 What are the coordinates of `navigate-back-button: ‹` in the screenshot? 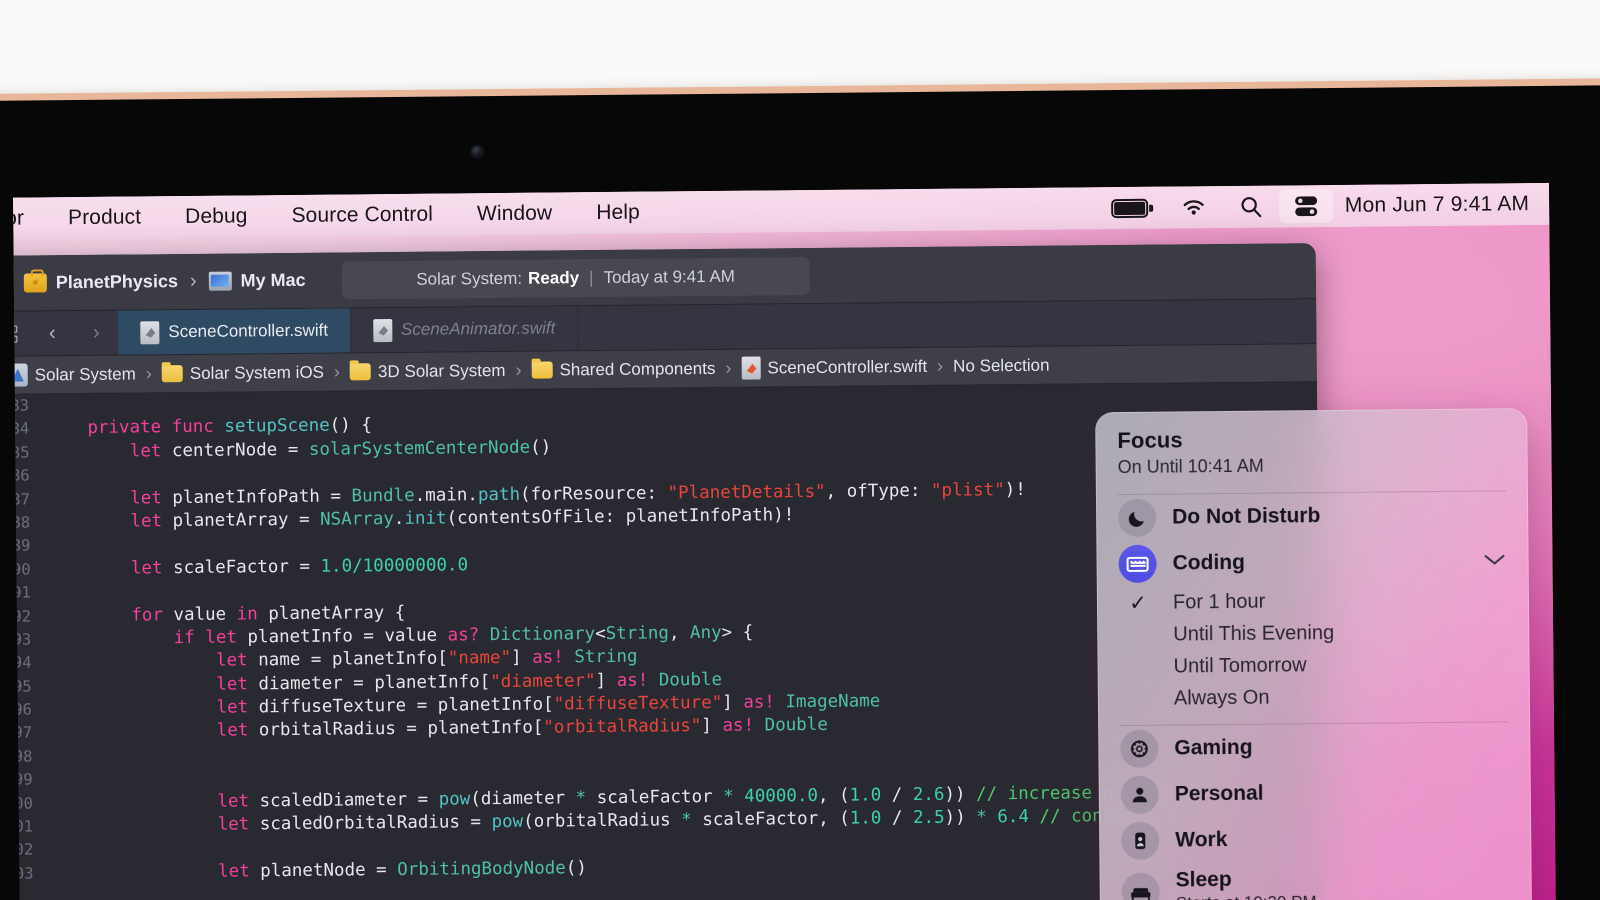 It's located at (52, 333).